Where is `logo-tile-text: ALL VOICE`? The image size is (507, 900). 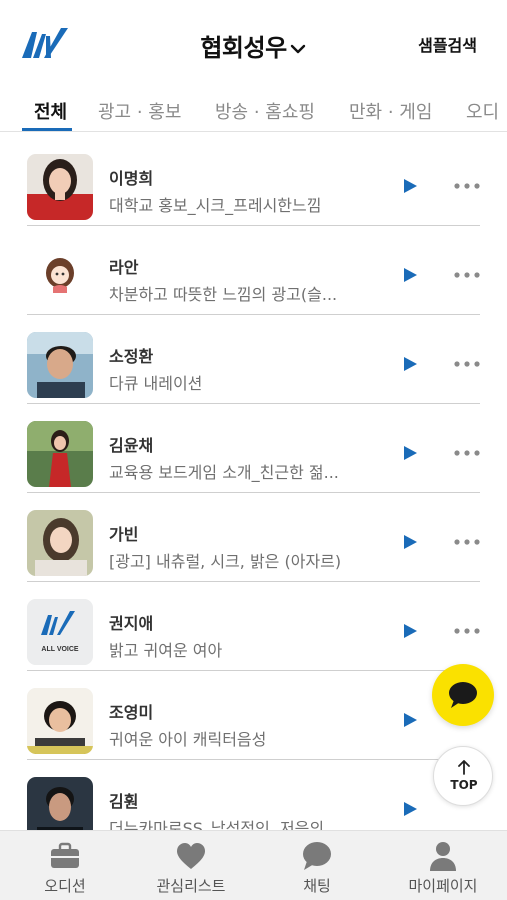
logo-tile-text: ALL VOICE is located at coordinates (60, 649).